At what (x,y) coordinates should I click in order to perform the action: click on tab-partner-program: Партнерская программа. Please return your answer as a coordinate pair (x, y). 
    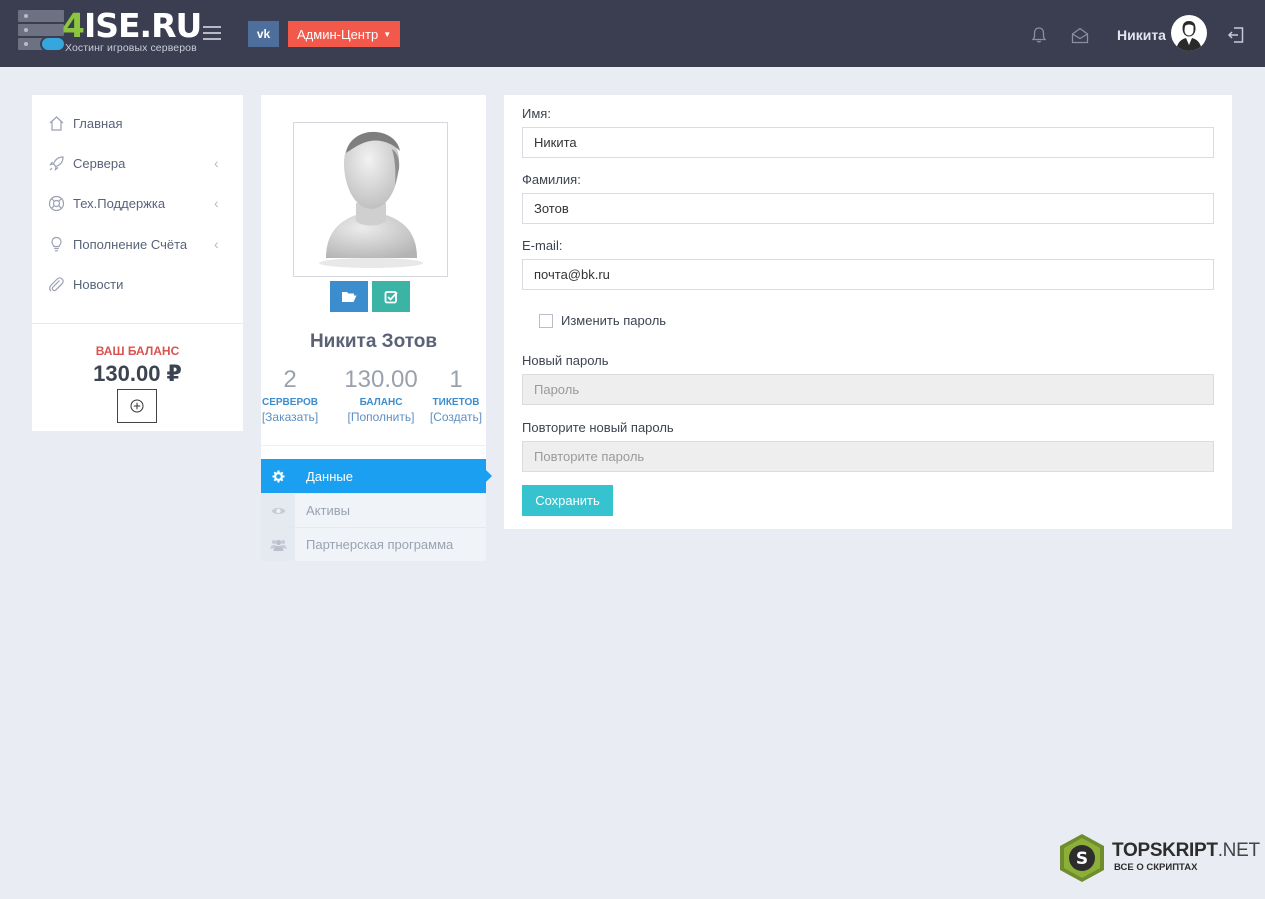
    Looking at the image, I should click on (373, 544).